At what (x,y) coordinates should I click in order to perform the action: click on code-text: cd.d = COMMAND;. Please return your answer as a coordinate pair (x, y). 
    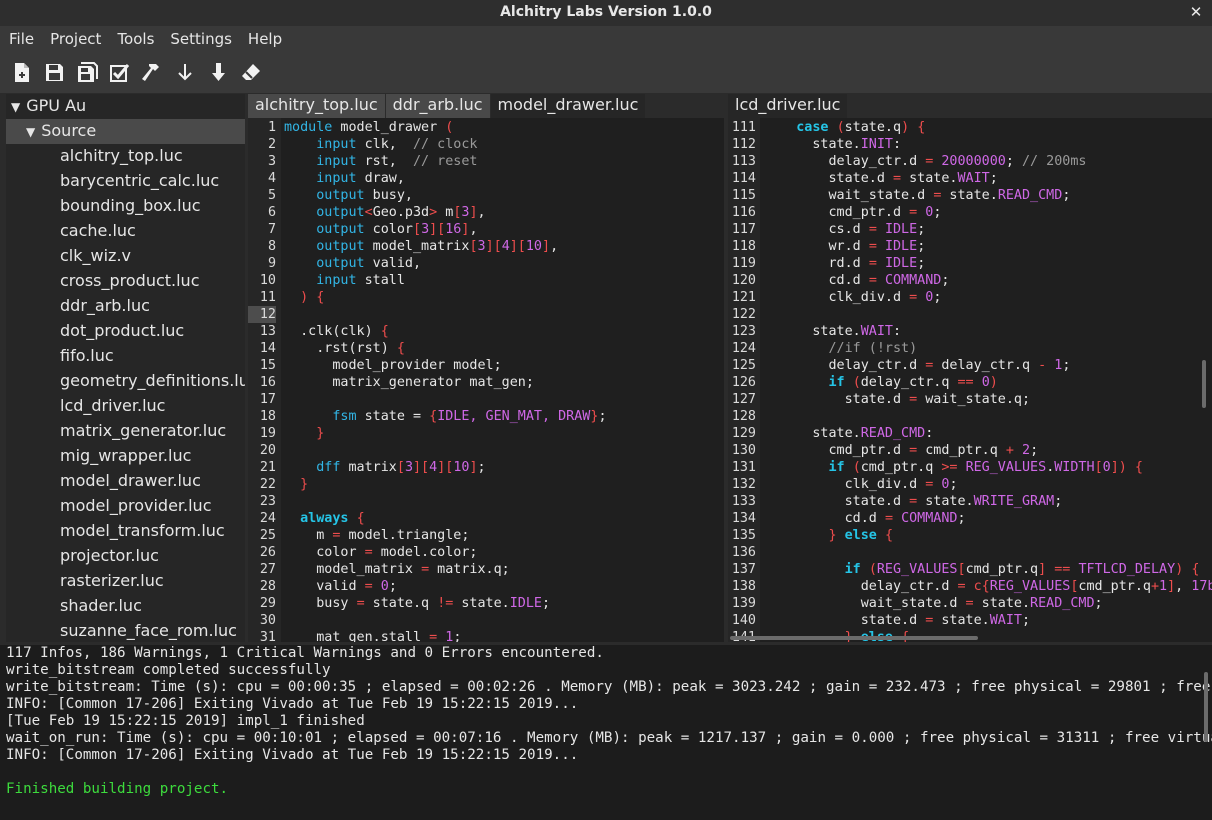
    Looking at the image, I should click on (865, 518).